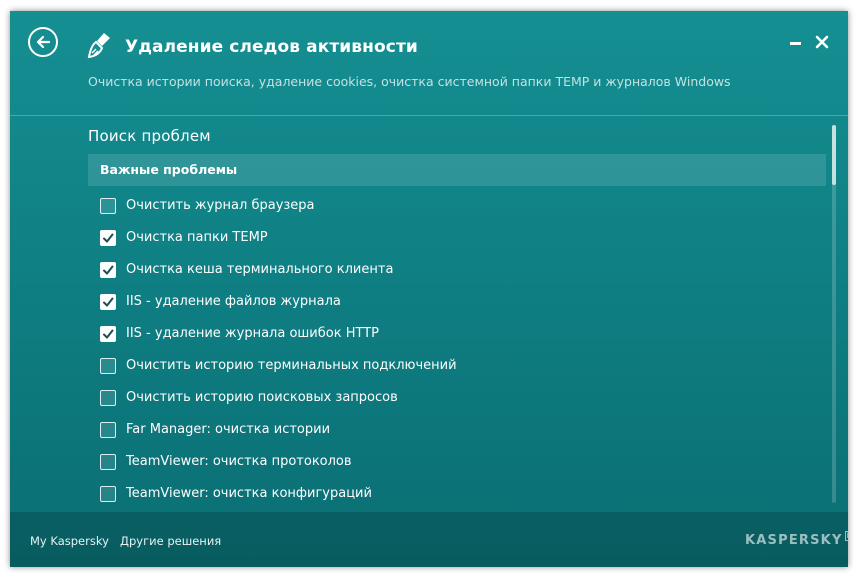 This screenshot has height=579, width=857. Describe the element at coordinates (796, 43) in the screenshot. I see `minimize-button` at that location.